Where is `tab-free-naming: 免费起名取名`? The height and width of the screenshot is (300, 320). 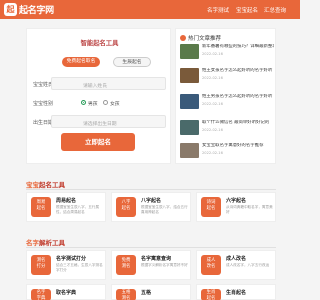 tab-free-naming: 免费起名取名 is located at coordinates (81, 62).